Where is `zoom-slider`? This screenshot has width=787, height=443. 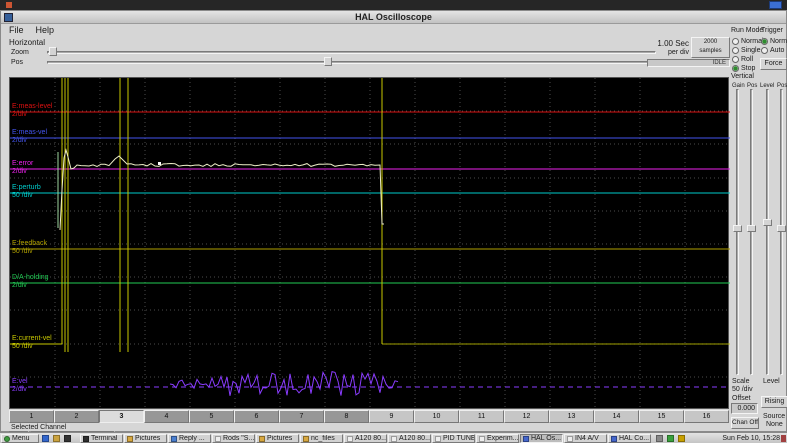 zoom-slider is located at coordinates (351, 52).